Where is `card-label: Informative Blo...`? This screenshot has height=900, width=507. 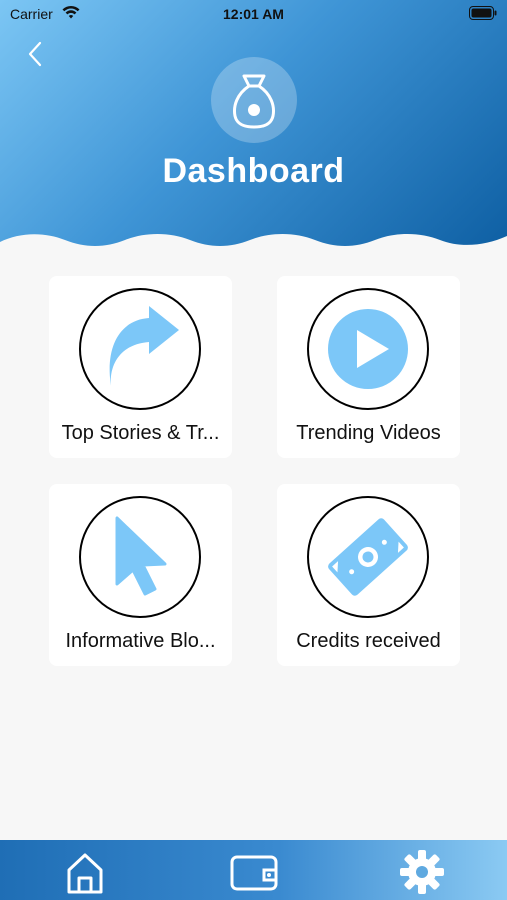
card-label: Informative Blo... is located at coordinates (140, 641).